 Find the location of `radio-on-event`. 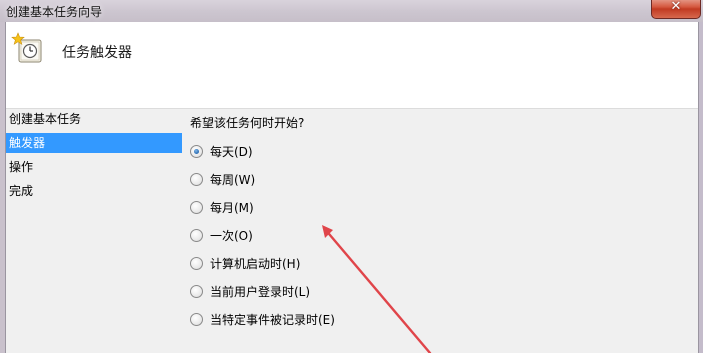

radio-on-event is located at coordinates (196, 319).